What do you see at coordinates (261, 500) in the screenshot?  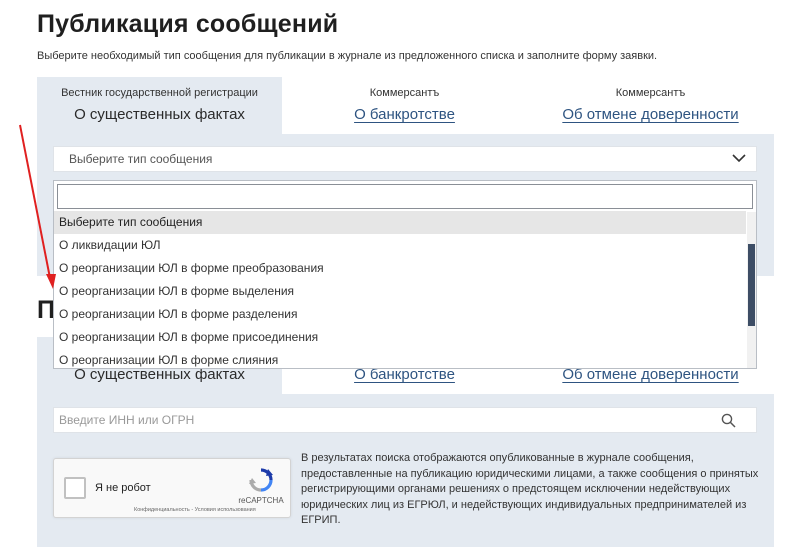 I see `recaptcha-brand: reCAPTCHA` at bounding box center [261, 500].